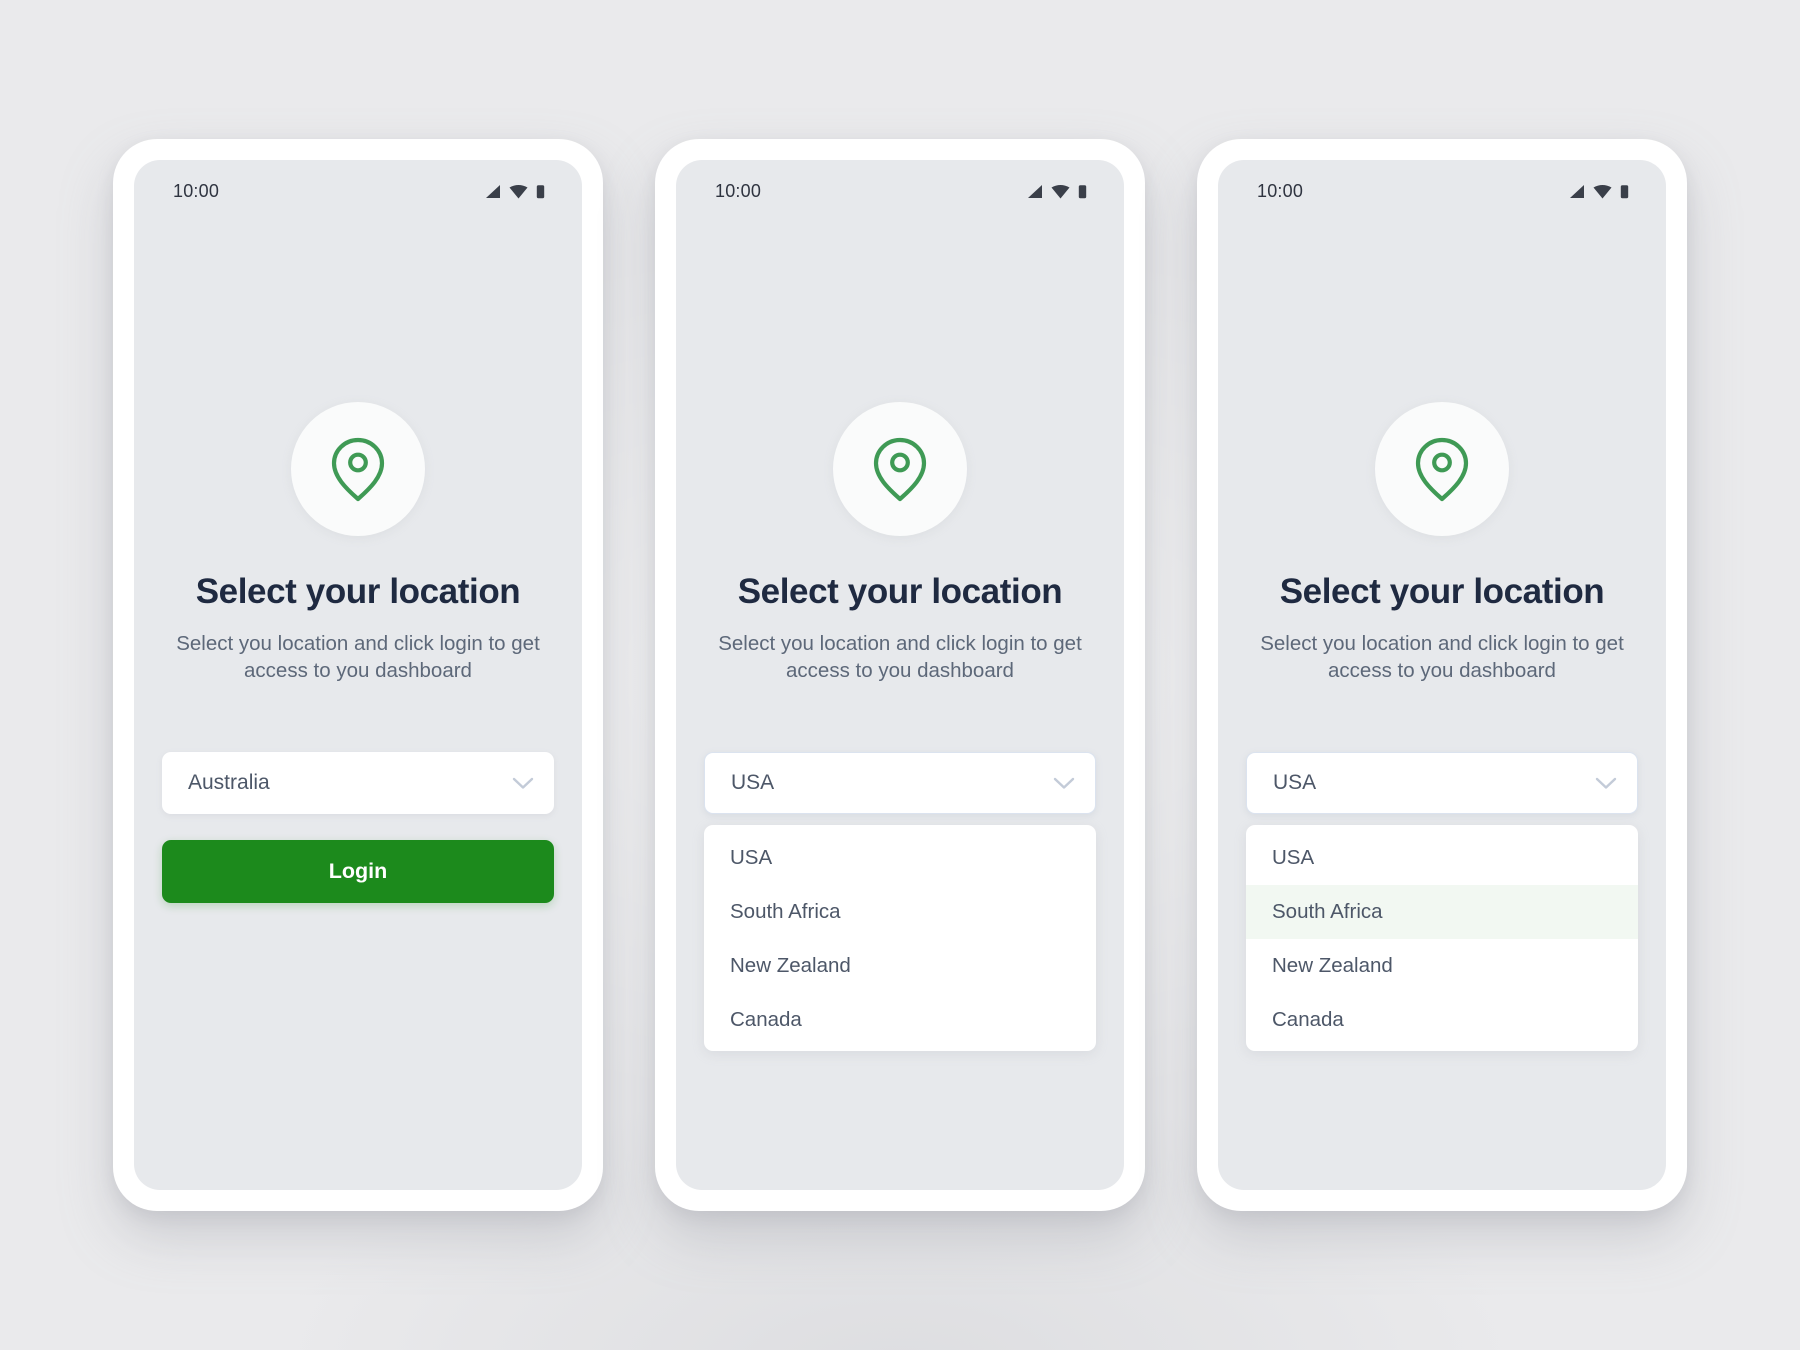  I want to click on location-select-2: USA, so click(900, 783).